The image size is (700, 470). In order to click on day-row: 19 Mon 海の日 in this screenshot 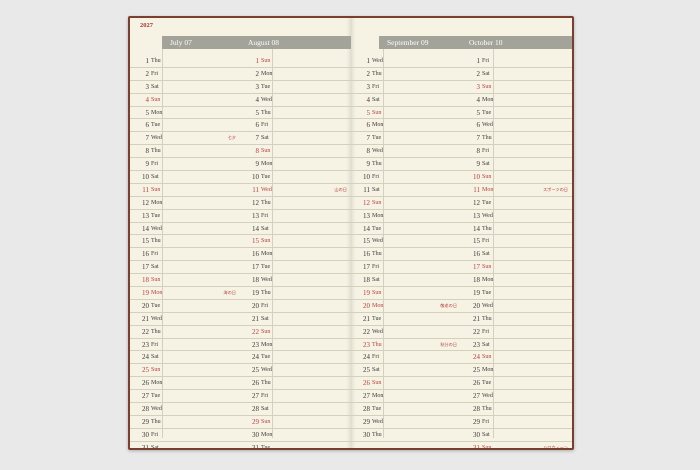, I will do `click(185, 293)`.